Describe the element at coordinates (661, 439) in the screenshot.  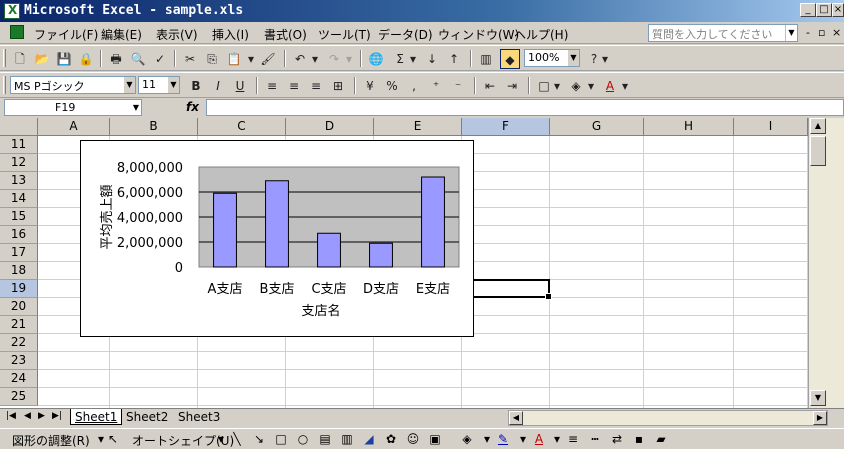
I see `3d-icon: ▰` at that location.